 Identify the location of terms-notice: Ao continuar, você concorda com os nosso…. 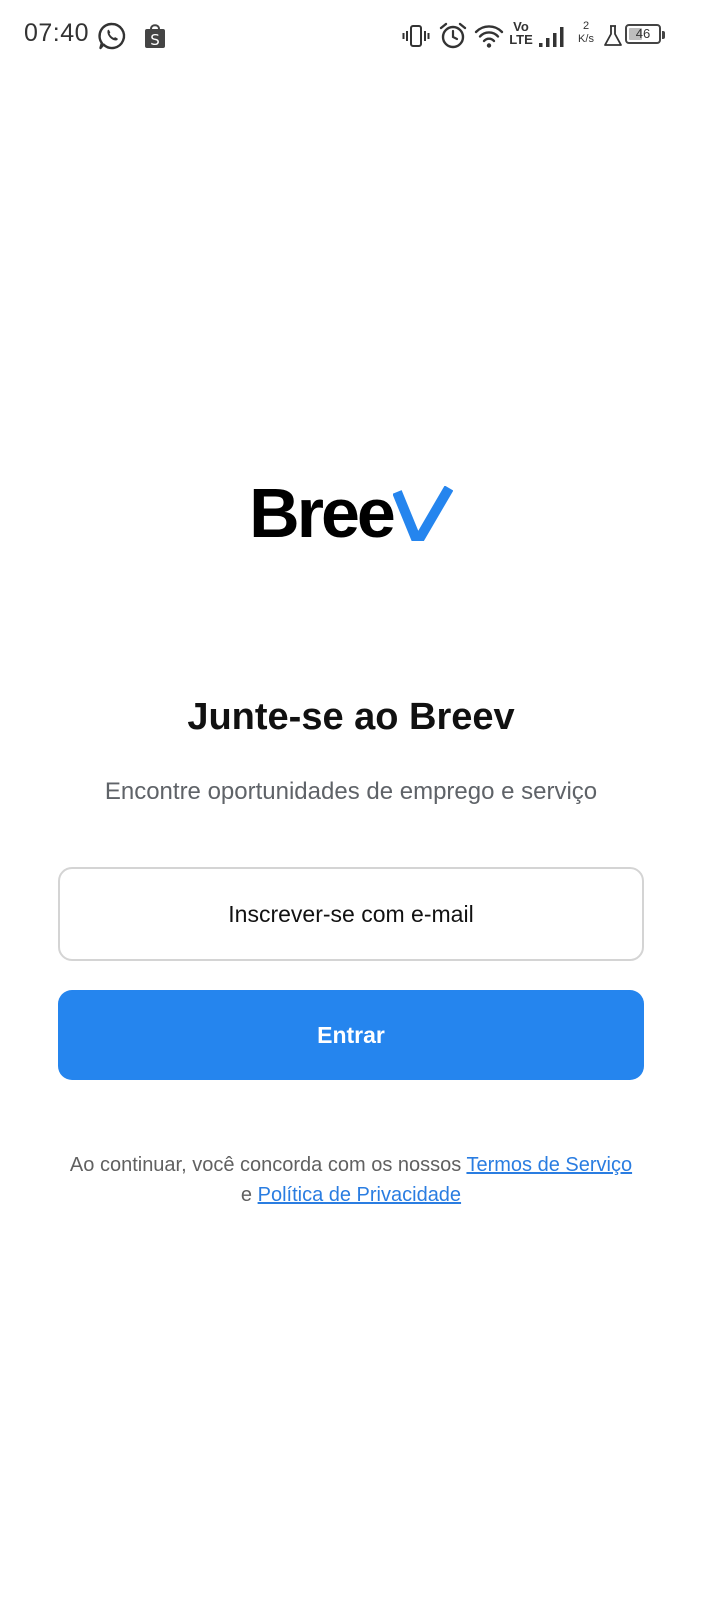
(351, 1180).